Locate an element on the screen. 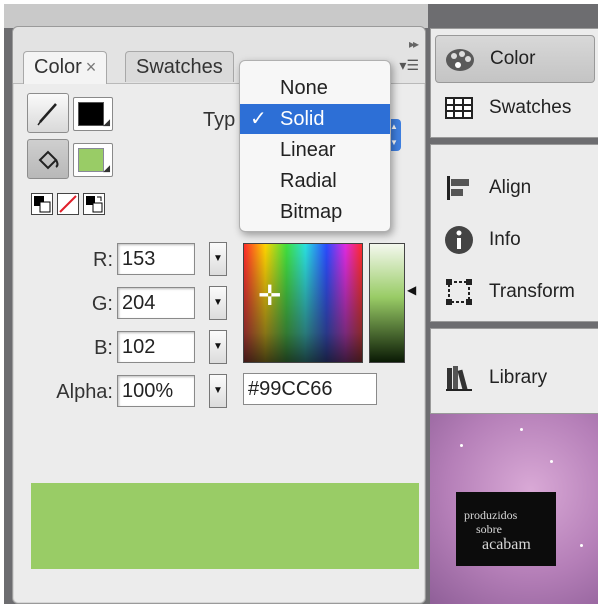  color-spectrum: ✛ is located at coordinates (303, 303).